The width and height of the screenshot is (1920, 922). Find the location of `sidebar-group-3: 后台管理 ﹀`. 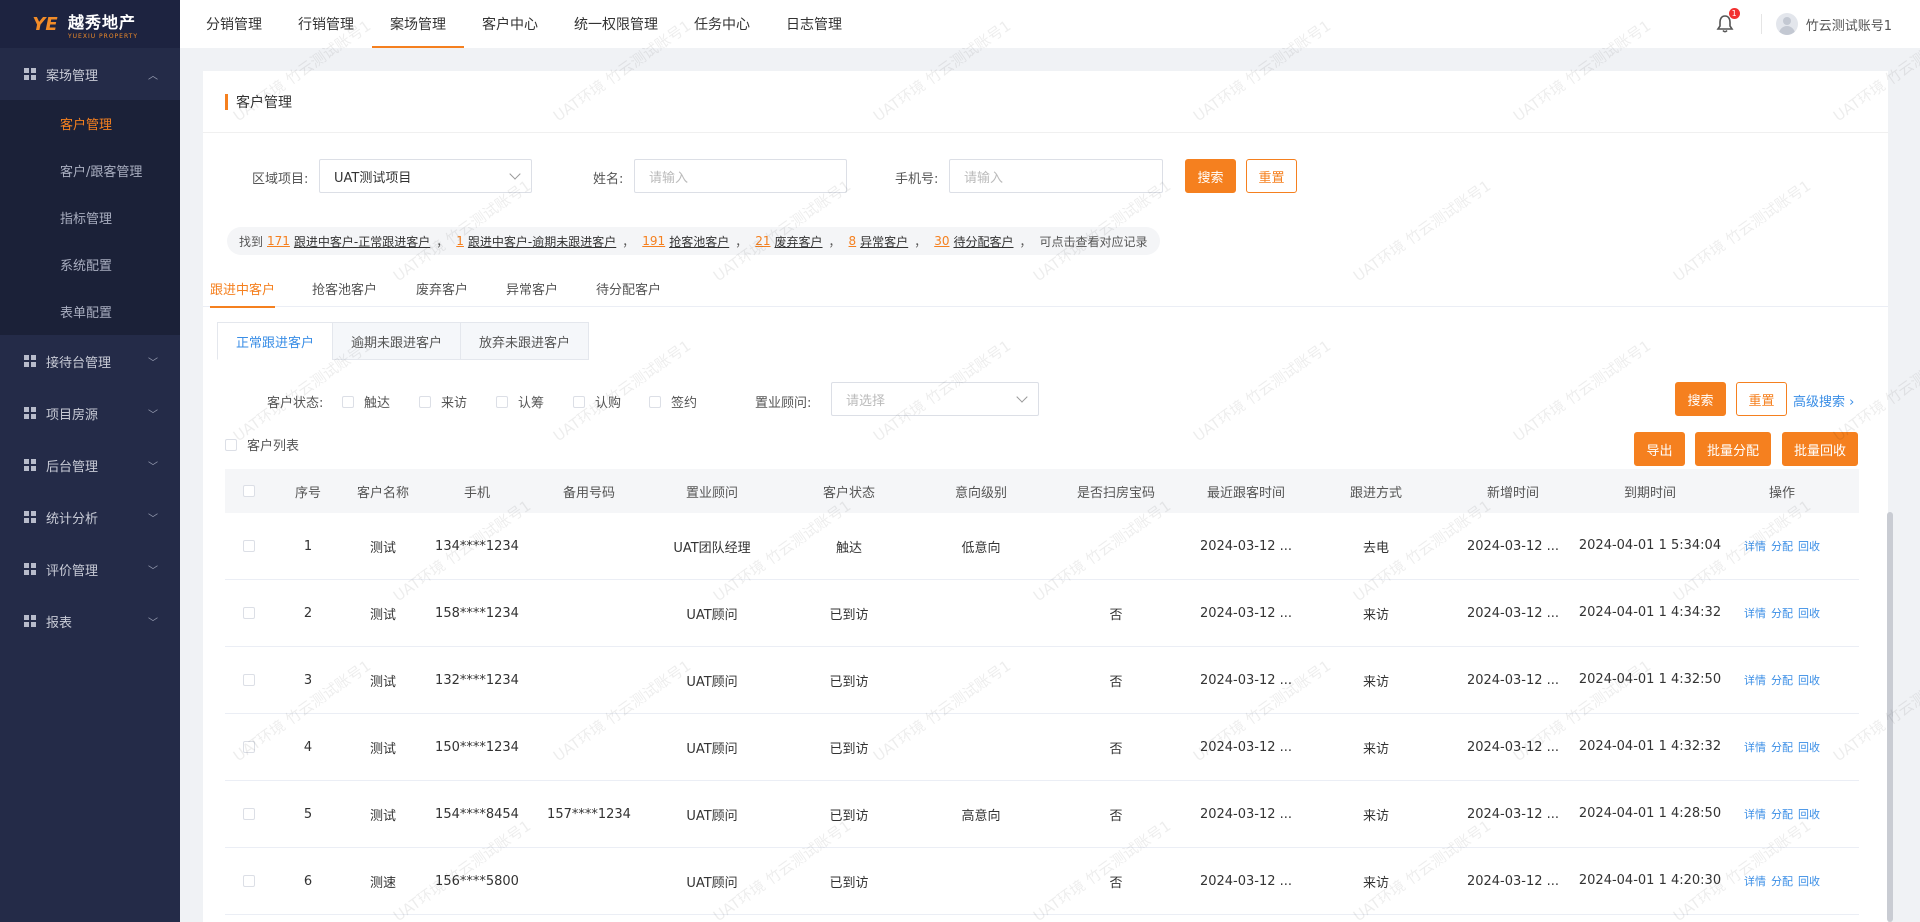

sidebar-group-3: 后台管理 ﹀ is located at coordinates (90, 465).